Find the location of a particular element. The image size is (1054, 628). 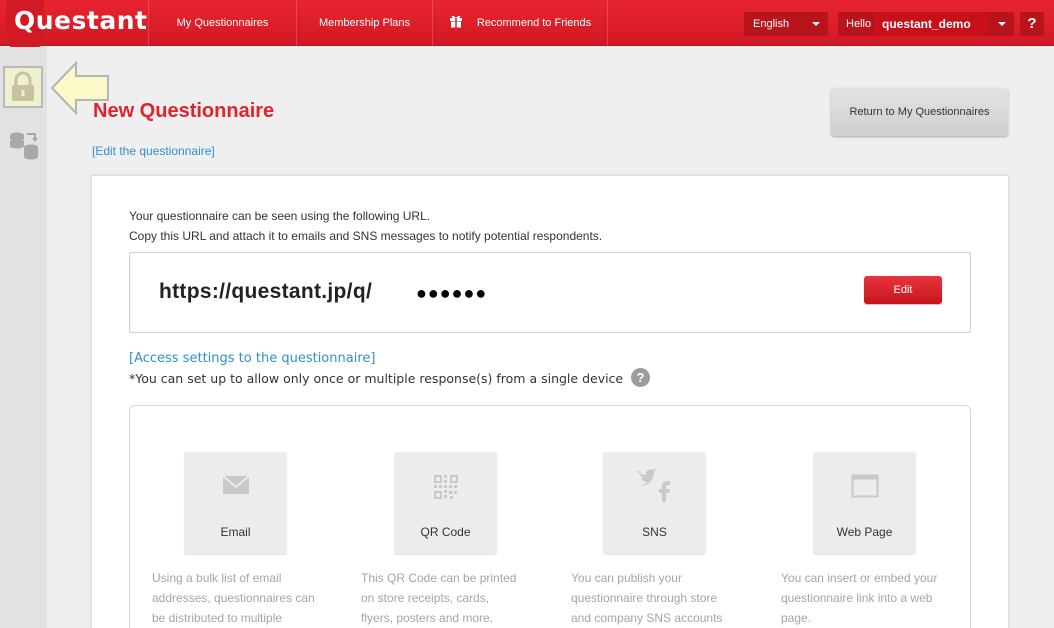

method-sns-tile: SNS is located at coordinates (654, 503).